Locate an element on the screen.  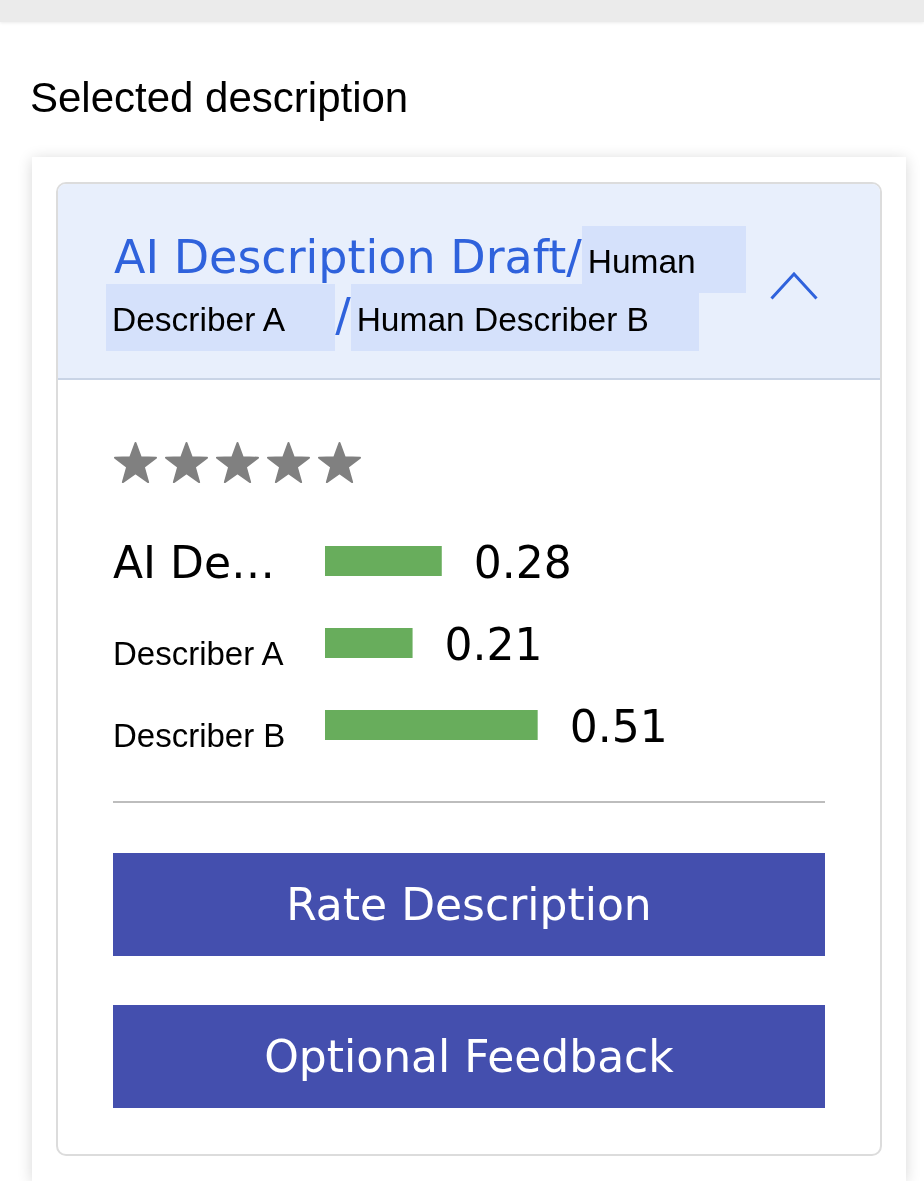
score-value: 0.51 is located at coordinates (618, 726).